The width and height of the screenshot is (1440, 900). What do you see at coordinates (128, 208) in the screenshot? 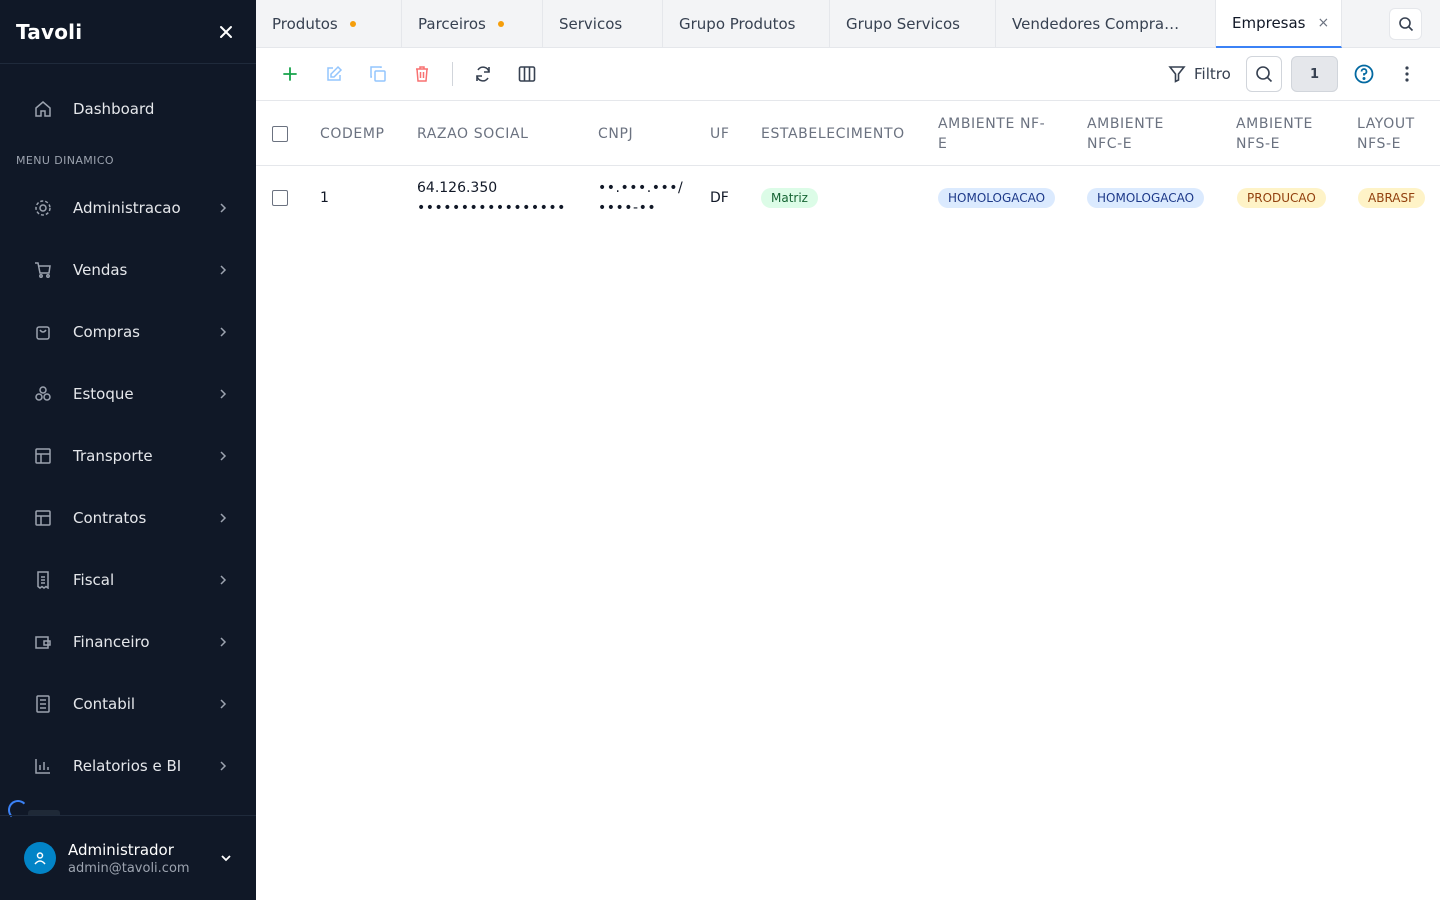
I see `sidebar-item-administracao: Administracao` at bounding box center [128, 208].